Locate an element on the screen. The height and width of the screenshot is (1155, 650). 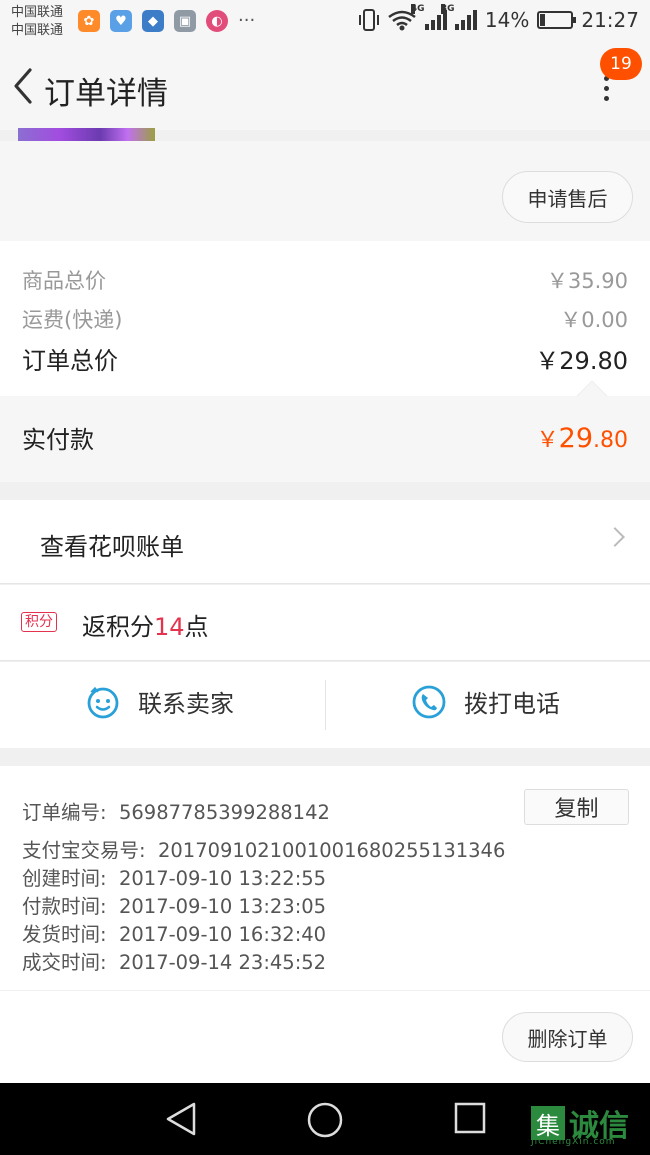
chat-smile-icon is located at coordinates (103, 702).